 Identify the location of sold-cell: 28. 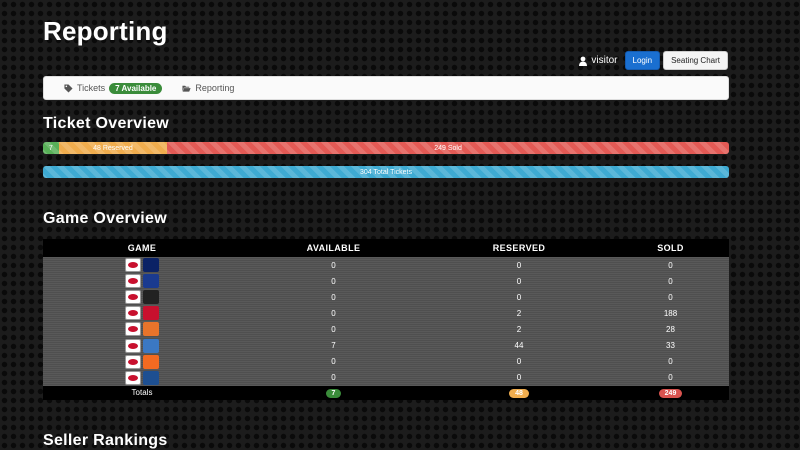
(670, 329).